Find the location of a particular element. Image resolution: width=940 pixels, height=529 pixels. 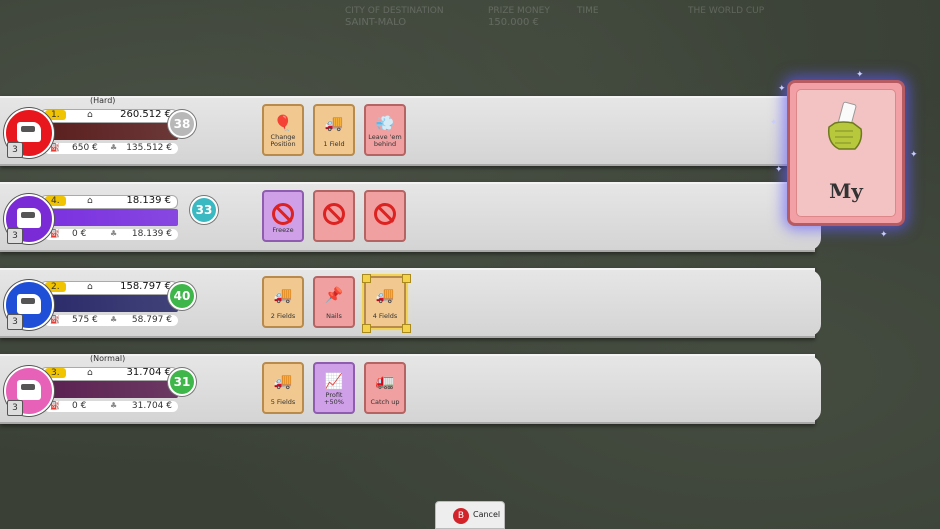

score-badge: 40 is located at coordinates (182, 296).